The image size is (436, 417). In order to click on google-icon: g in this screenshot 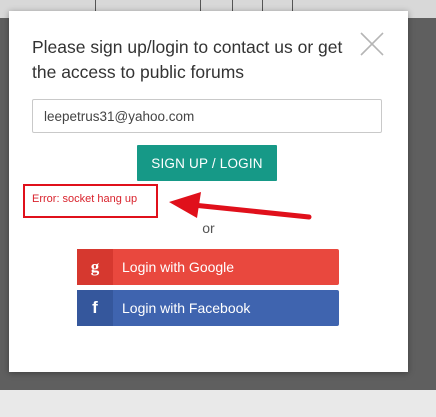, I will do `click(95, 267)`.